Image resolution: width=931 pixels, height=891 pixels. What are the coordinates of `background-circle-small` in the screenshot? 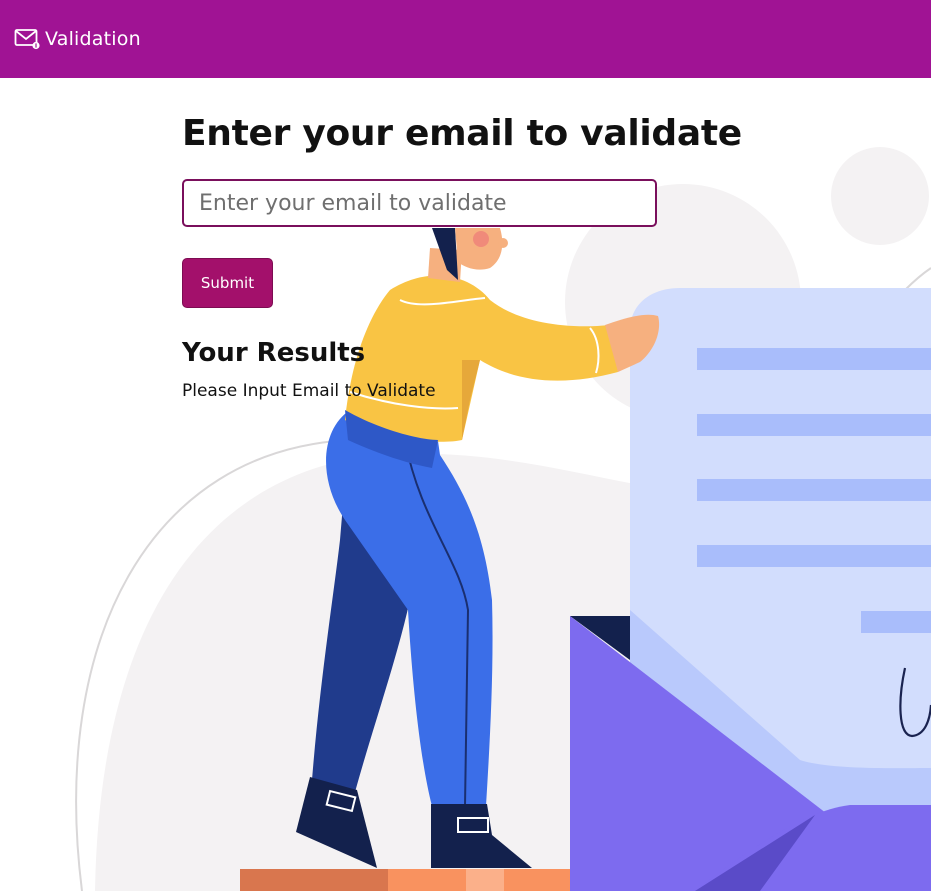 It's located at (880, 196).